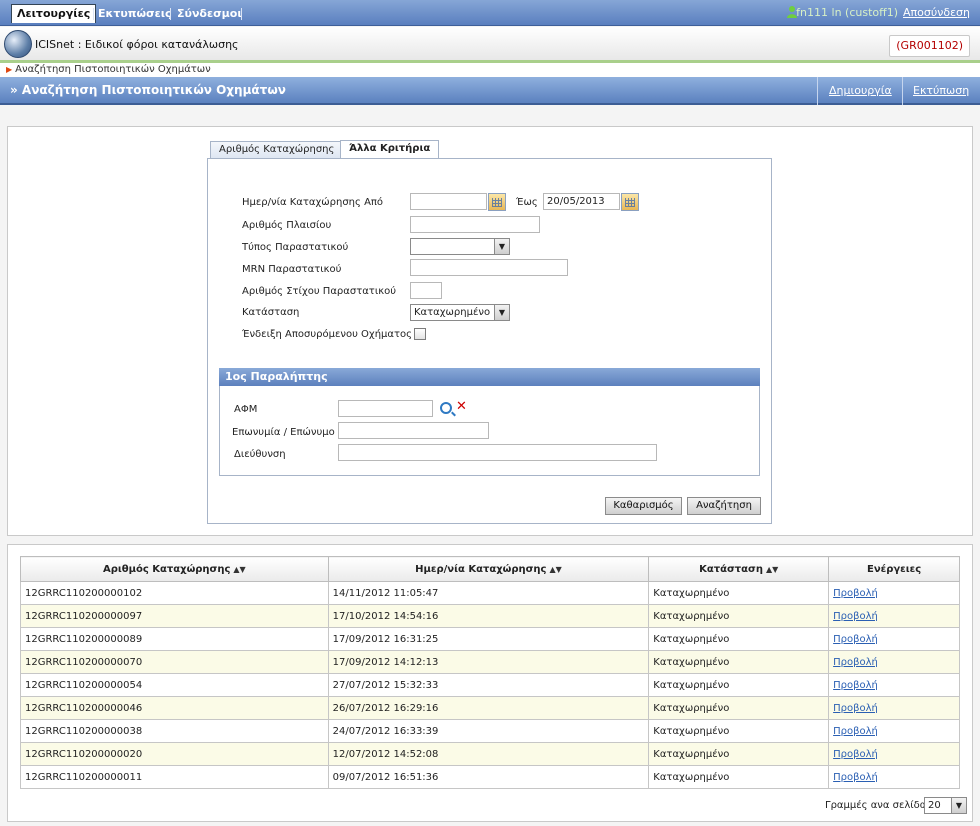 This screenshot has height=826, width=980. What do you see at coordinates (287, 225) in the screenshot?
I see `frame-number-label: Αριθμός Πλαισίου` at bounding box center [287, 225].